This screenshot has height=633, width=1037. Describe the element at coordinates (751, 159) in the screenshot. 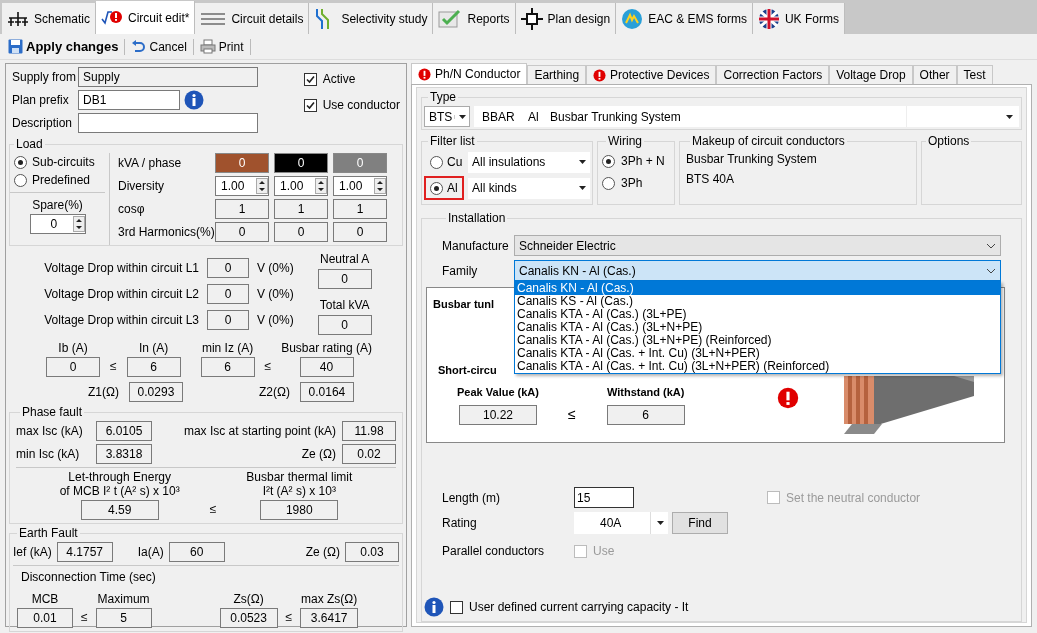

I see `label: Busbar Trunking System` at that location.